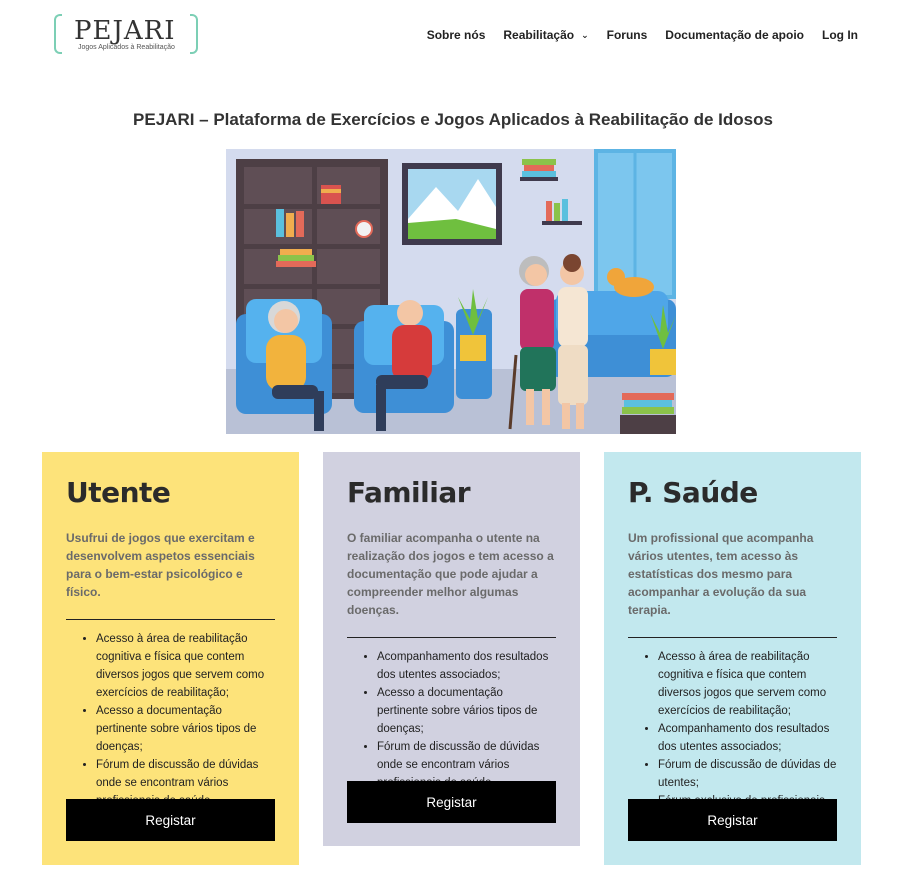 The image size is (906, 889). What do you see at coordinates (126, 47) in the screenshot?
I see `logo-subtitle: Jogos Aplicados à Reabilitação` at bounding box center [126, 47].